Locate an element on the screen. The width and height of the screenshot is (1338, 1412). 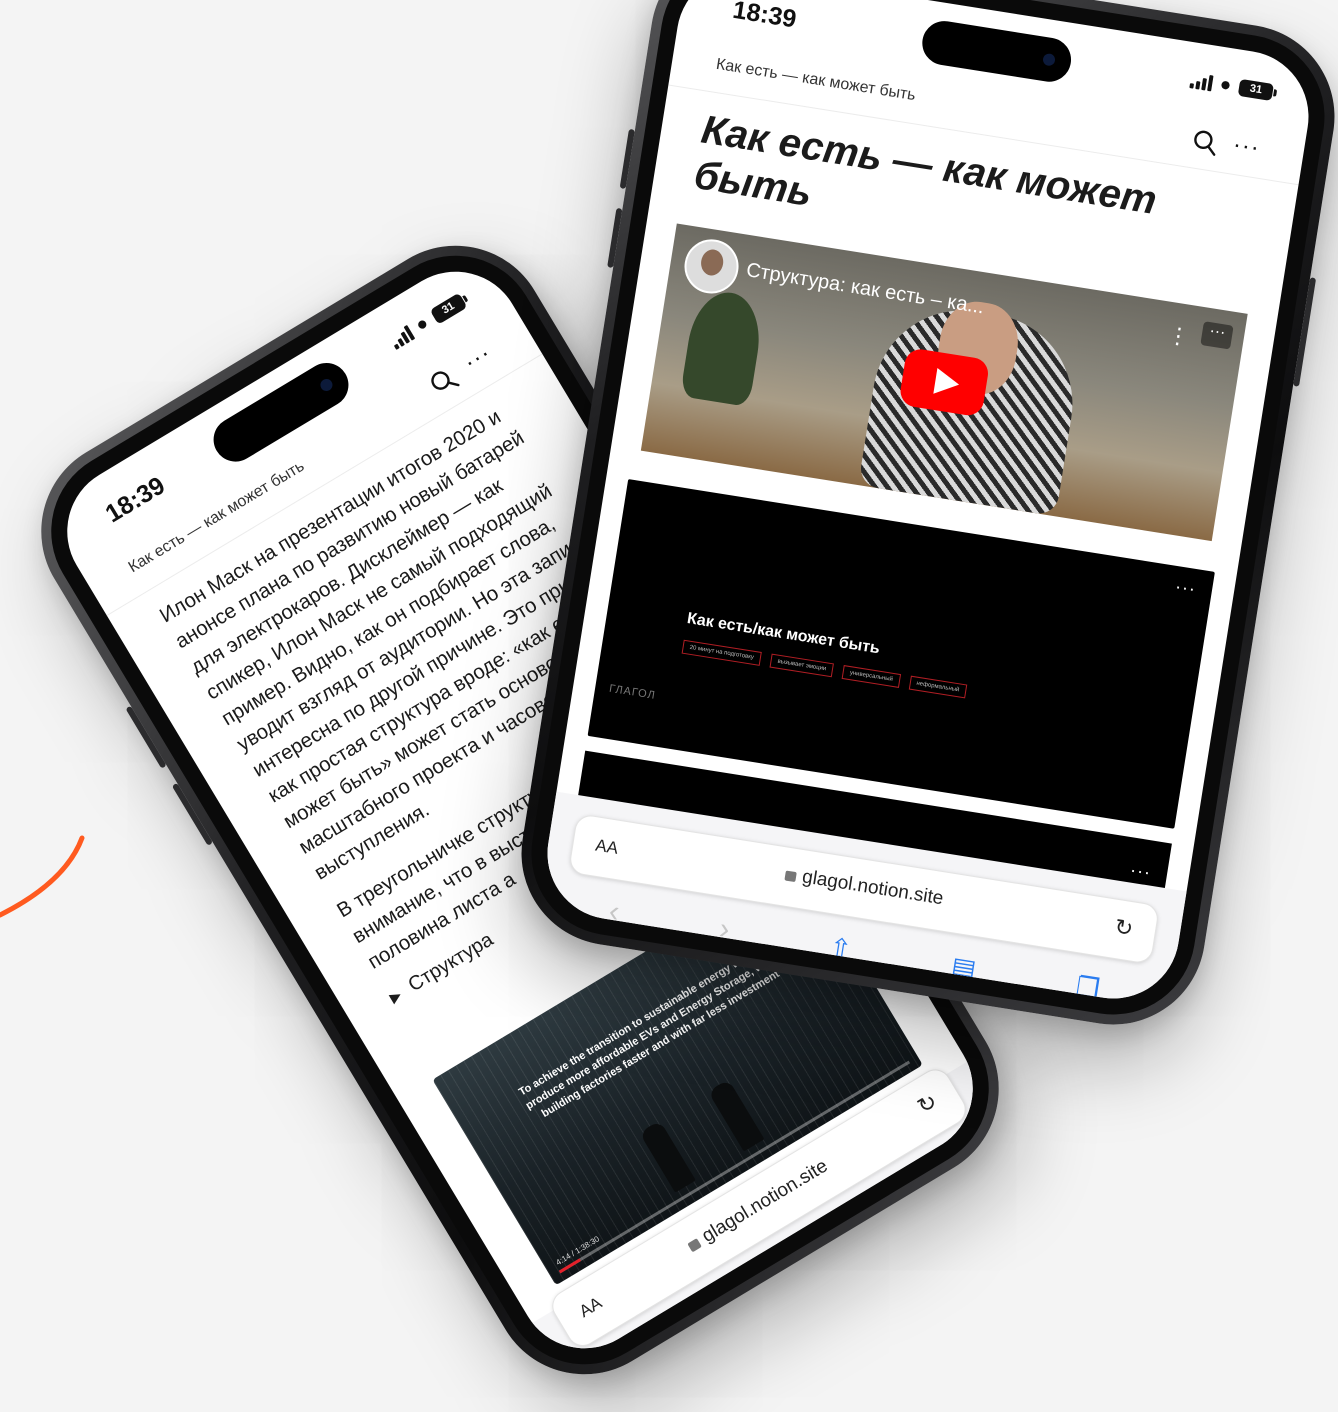
toggle-triangle-icon: ▶ is located at coordinates (395, 996).